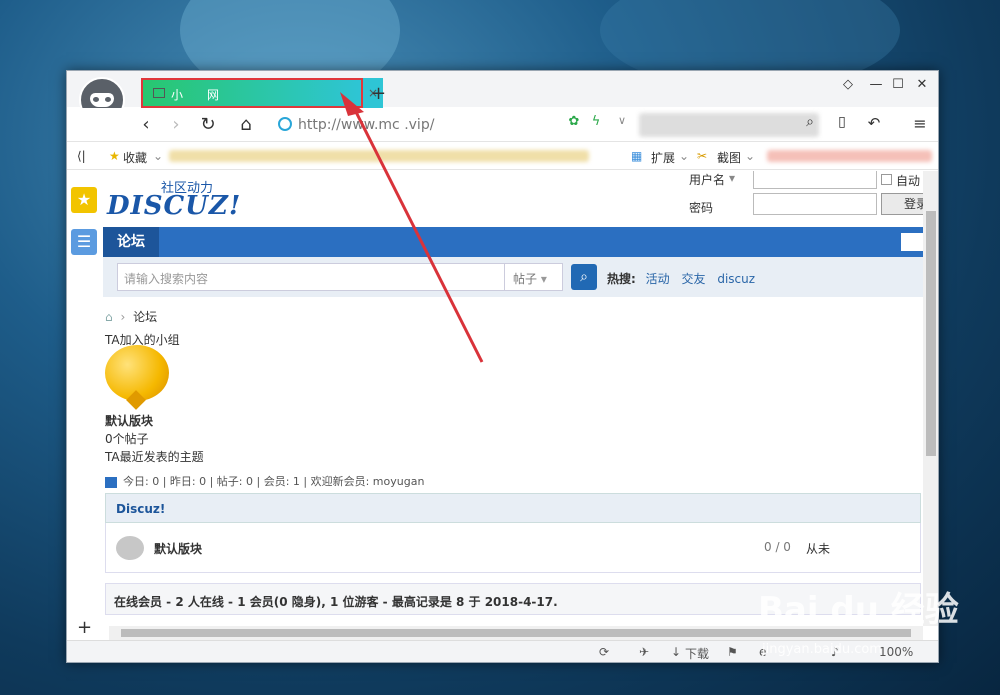  What do you see at coordinates (285, 124) in the screenshot?
I see `globe-icon` at bounding box center [285, 124].